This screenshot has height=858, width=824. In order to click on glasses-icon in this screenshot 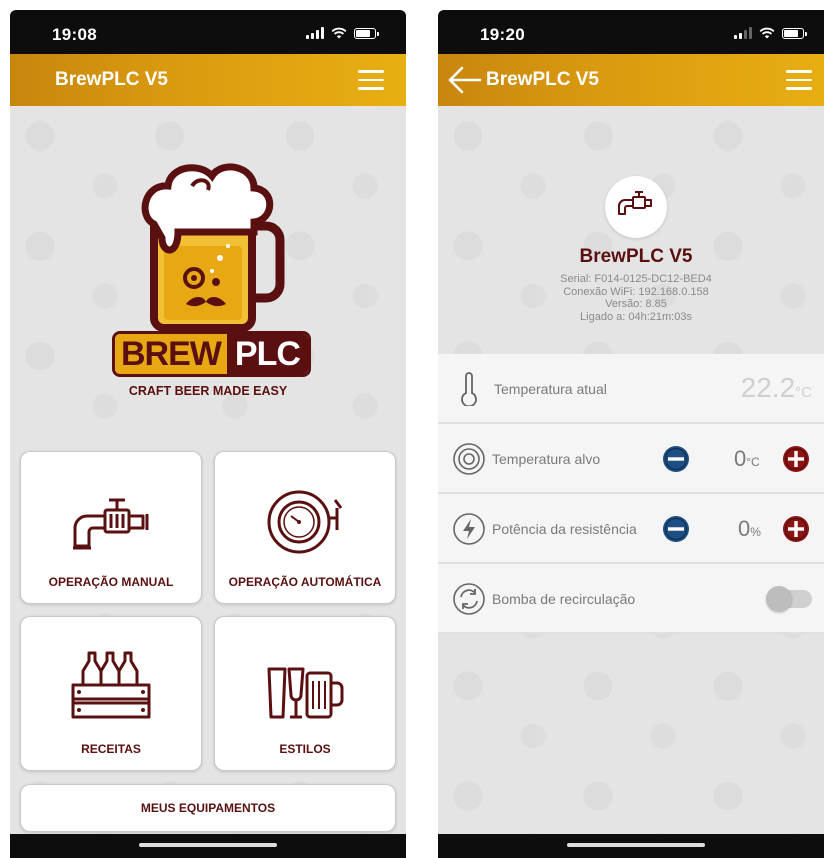, I will do `click(305, 693)`.